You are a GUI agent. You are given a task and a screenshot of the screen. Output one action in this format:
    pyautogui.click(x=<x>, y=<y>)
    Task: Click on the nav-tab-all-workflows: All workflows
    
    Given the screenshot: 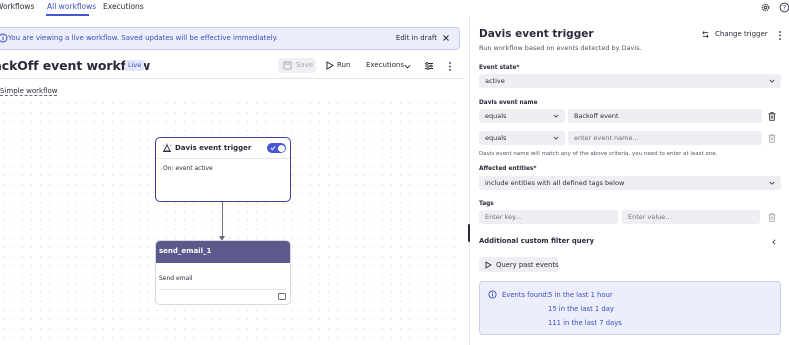 What is the action you would take?
    pyautogui.click(x=71, y=6)
    